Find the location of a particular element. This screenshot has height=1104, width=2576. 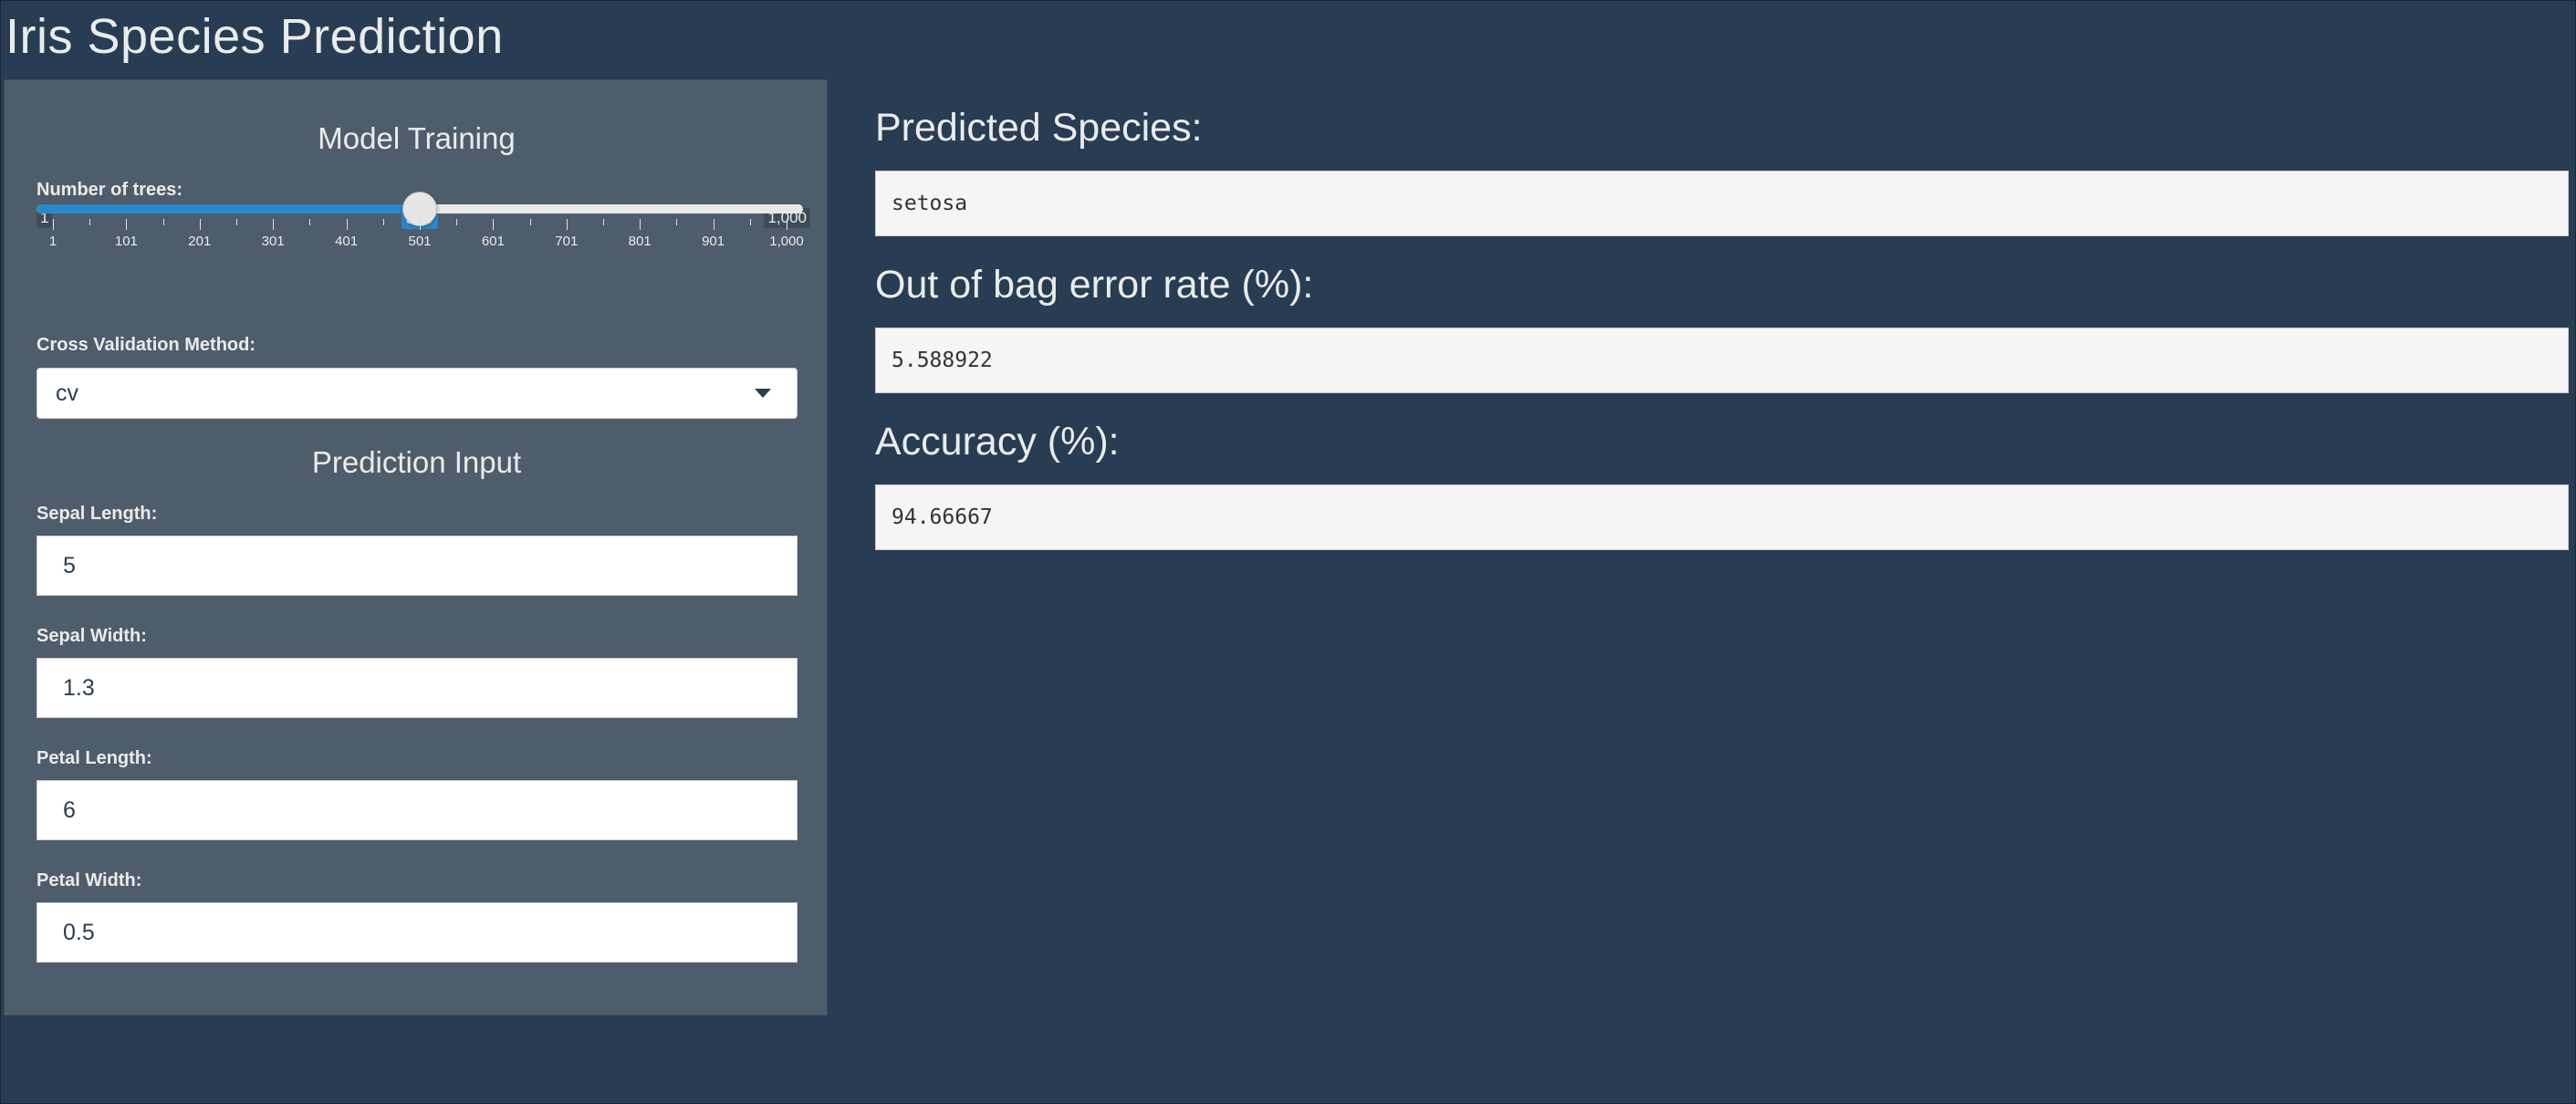

petal-length-input: 6 is located at coordinates (417, 810).